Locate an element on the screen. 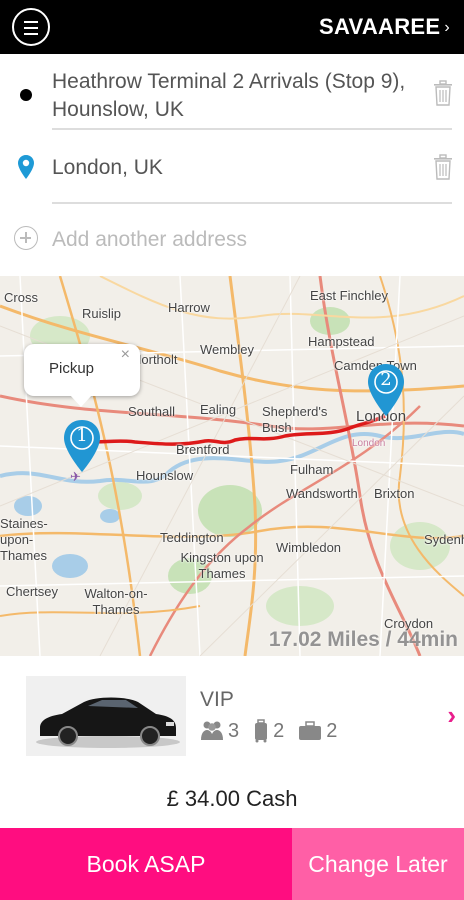 This screenshot has height=900, width=464. dropoff-address: London, UK is located at coordinates (237, 168).